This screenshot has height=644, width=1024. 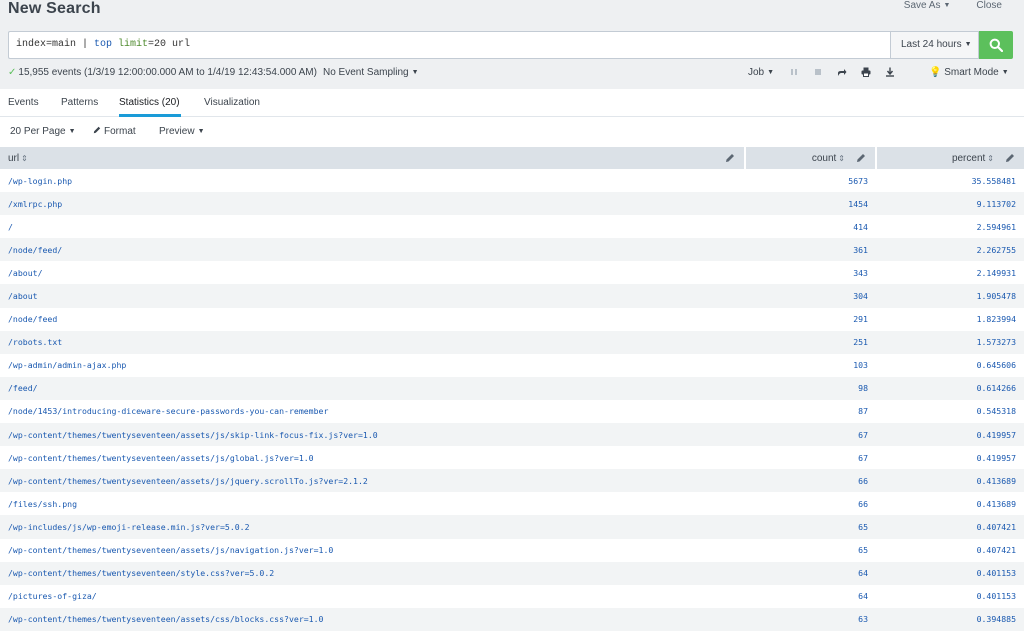 I want to click on search-mode-dropdown: 💡 Smart Mode ▼, so click(x=969, y=72).